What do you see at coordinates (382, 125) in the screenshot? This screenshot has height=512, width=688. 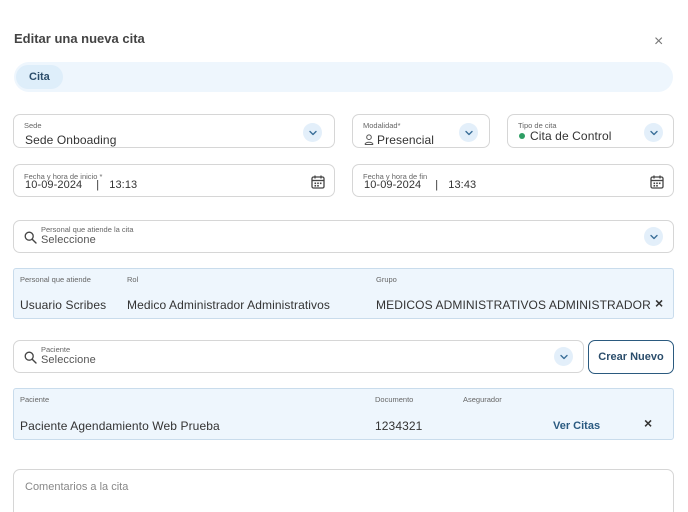 I see `modalidad-label: Modalidad*` at bounding box center [382, 125].